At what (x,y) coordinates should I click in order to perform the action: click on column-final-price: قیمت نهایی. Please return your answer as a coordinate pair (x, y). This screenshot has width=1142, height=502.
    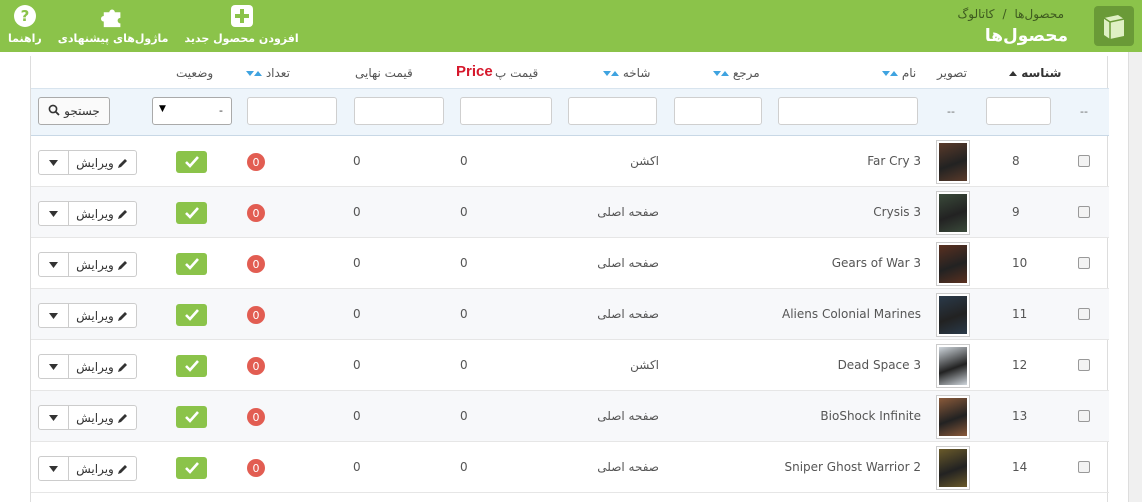
    Looking at the image, I should click on (384, 73).